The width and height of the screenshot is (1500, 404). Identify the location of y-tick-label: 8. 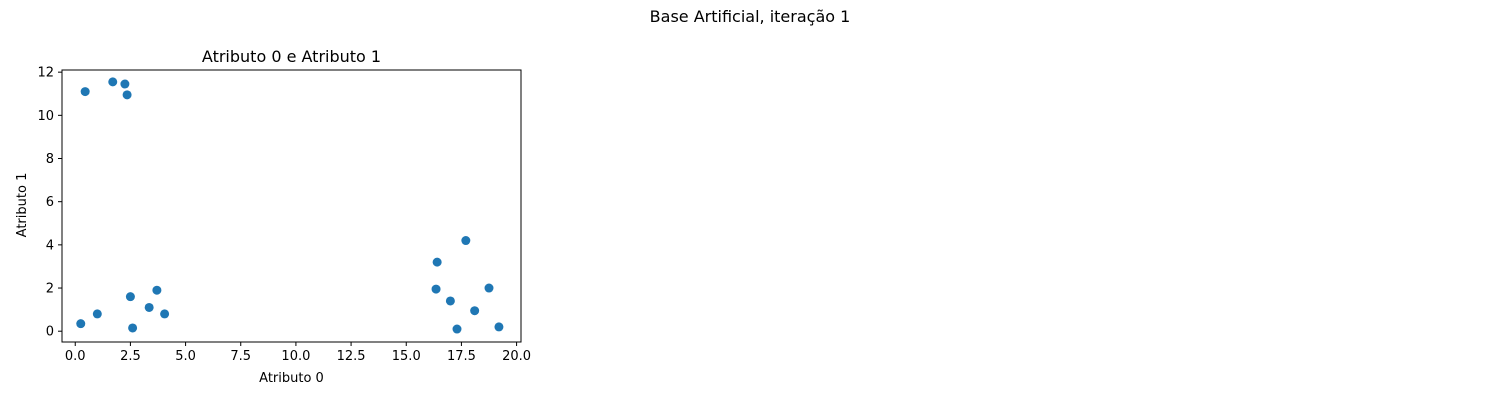
(50, 159).